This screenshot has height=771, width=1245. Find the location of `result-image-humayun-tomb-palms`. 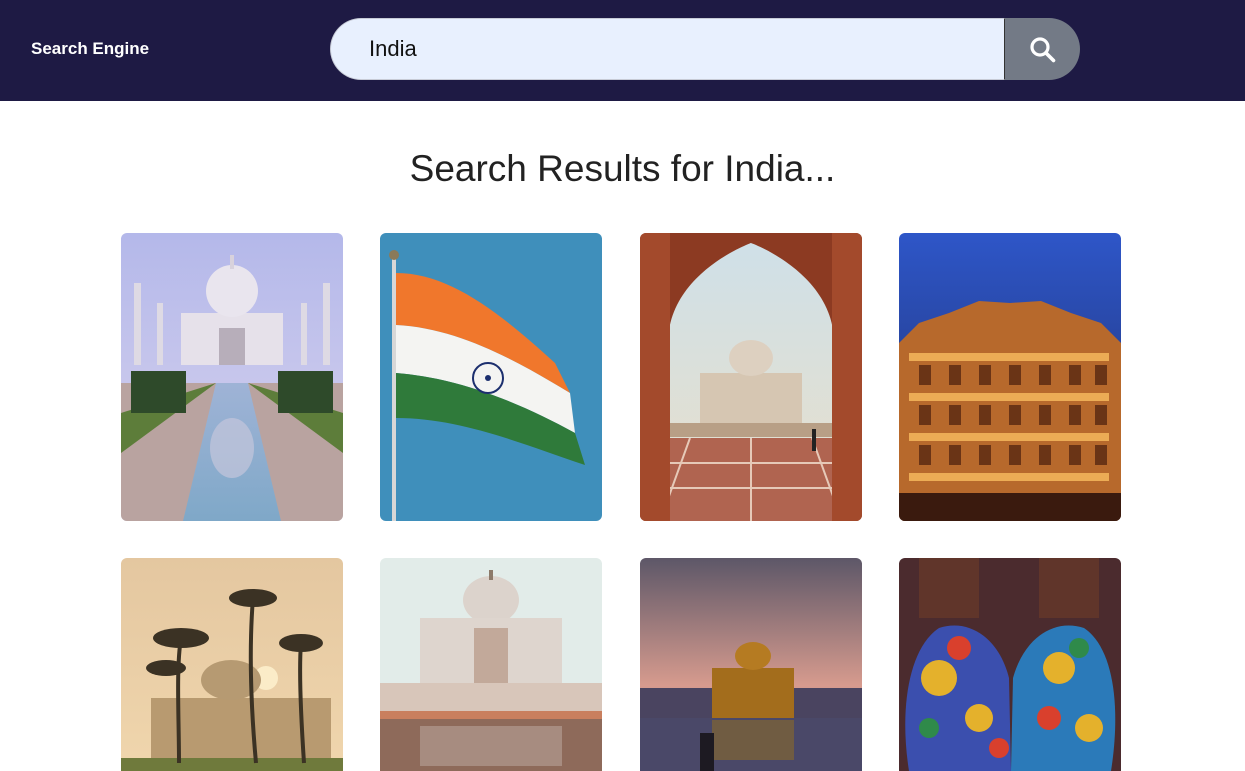

result-image-humayun-tomb-palms is located at coordinates (232, 664).